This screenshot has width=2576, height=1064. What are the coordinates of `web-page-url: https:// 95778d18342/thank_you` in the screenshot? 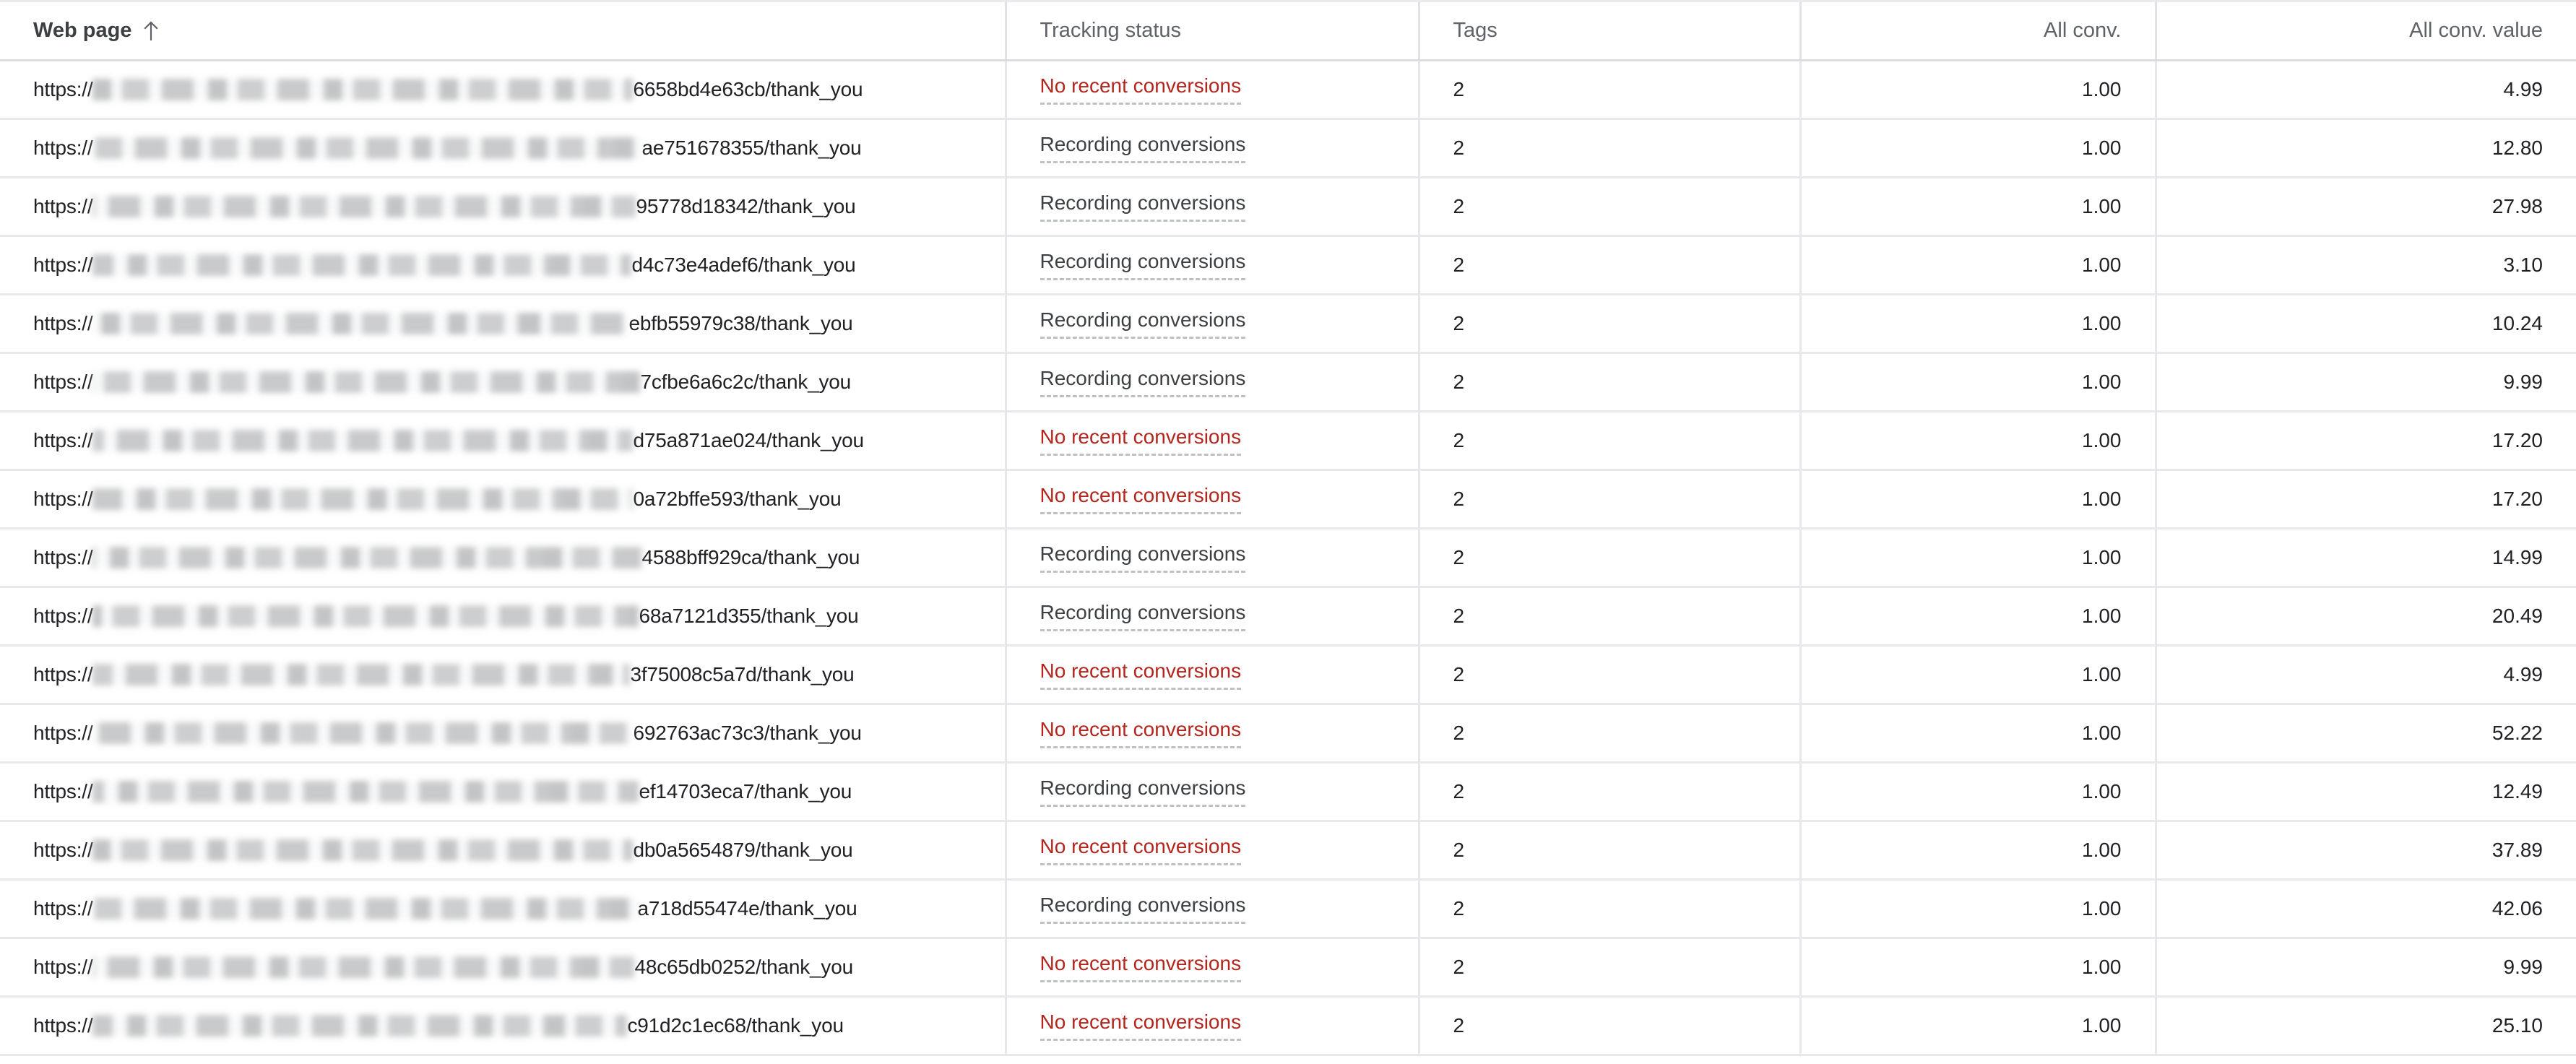 It's located at (502, 206).